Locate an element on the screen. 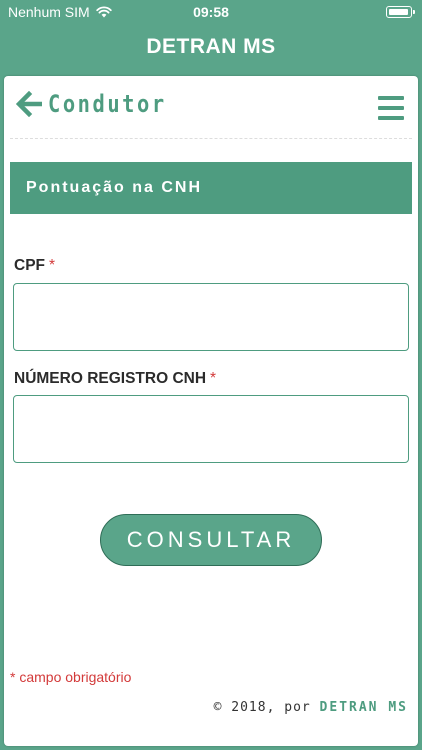 The width and height of the screenshot is (422, 750). cnh-required-mark: * is located at coordinates (213, 378).